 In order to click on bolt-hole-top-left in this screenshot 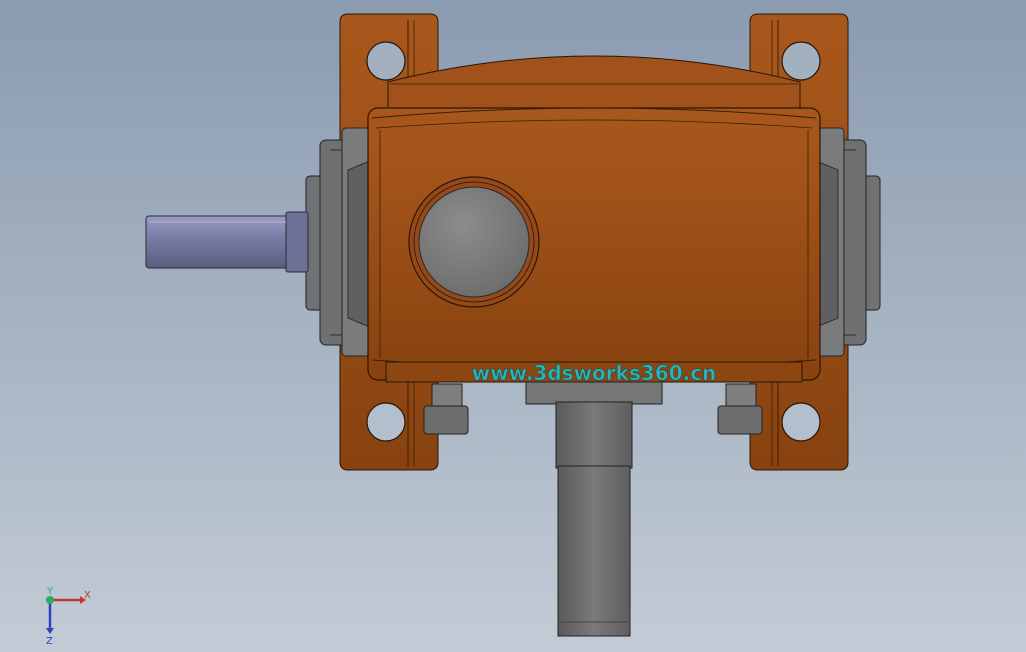, I will do `click(386, 61)`.